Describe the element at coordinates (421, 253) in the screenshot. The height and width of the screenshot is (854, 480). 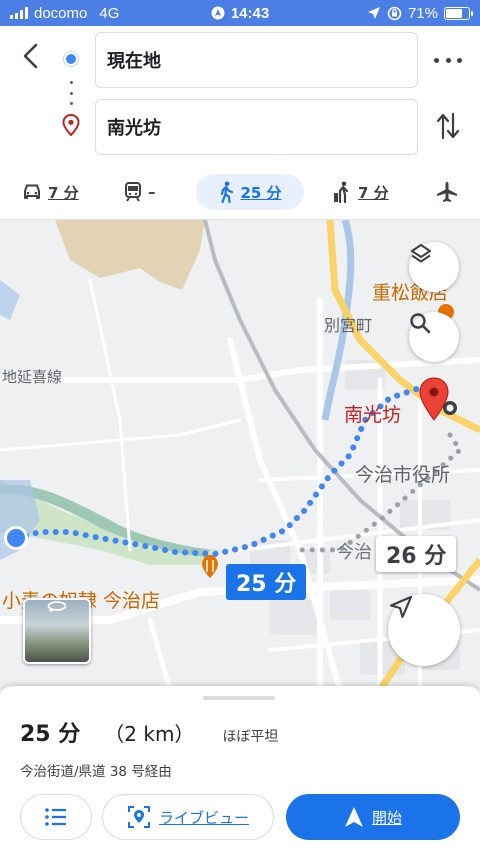
I see `layers-icon` at that location.